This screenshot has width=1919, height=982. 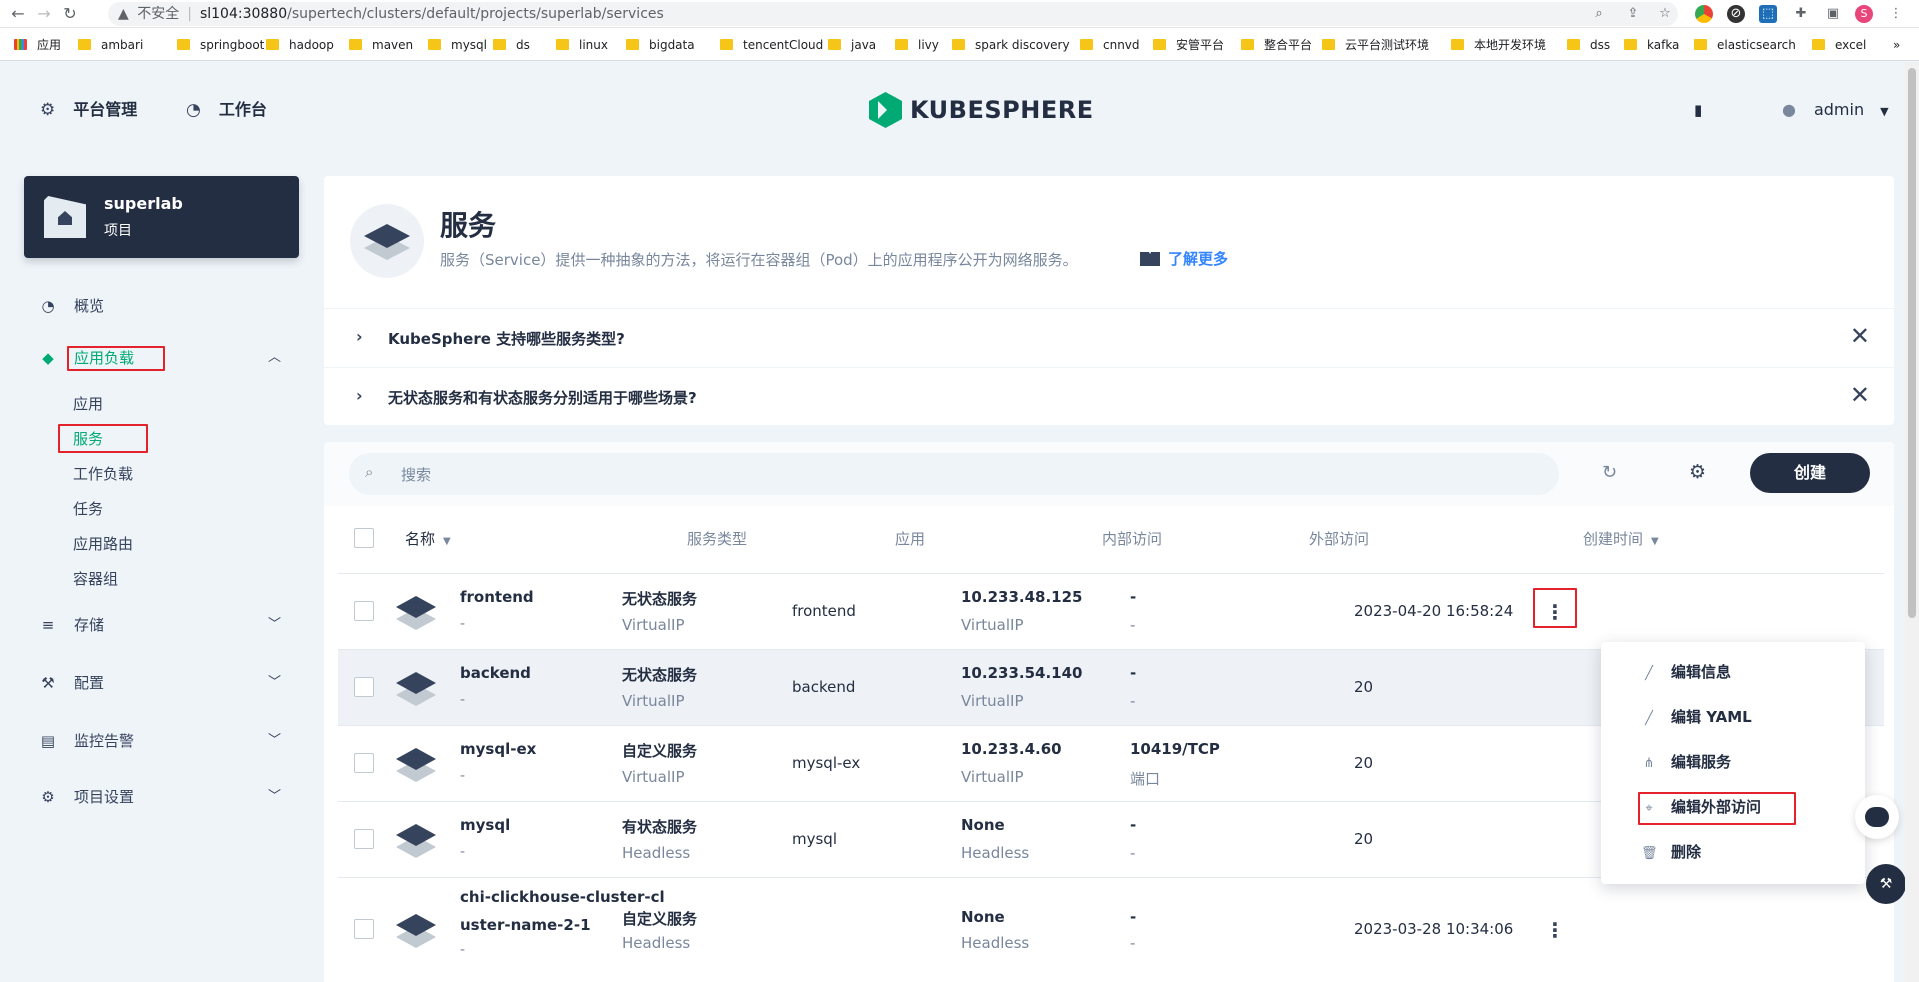 I want to click on sidebar-item-config: ⚒ 配置 ﹀, so click(x=158, y=683).